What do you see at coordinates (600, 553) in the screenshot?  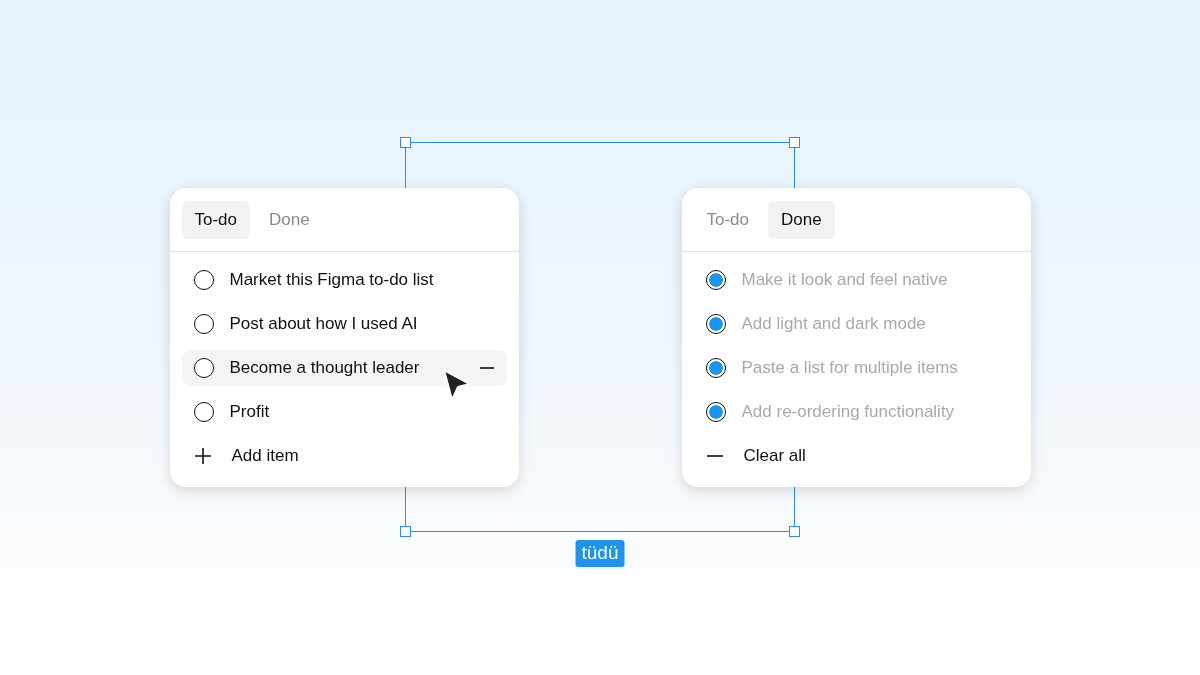 I see `frame-label: tüdü` at bounding box center [600, 553].